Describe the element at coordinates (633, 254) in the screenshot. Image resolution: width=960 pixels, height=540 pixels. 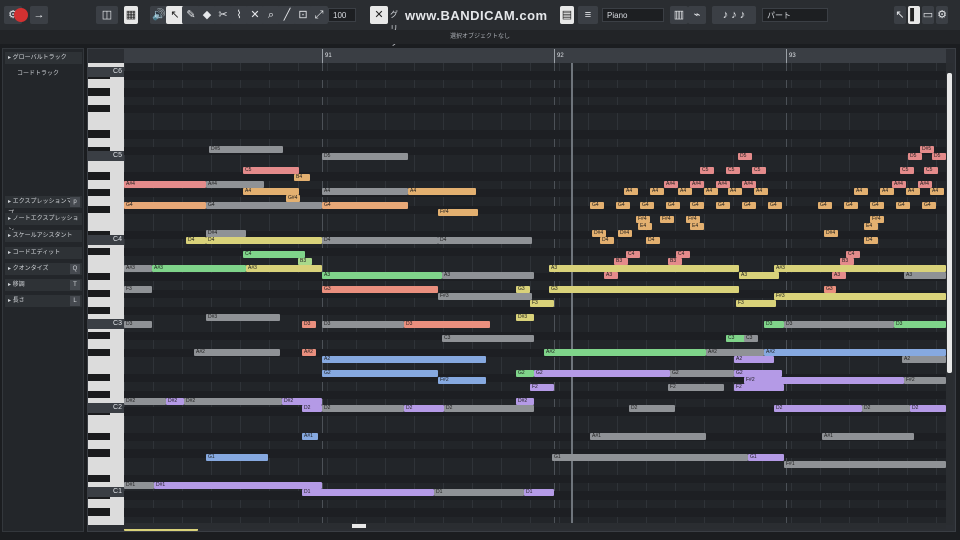
I see `midi-note: C4` at that location.